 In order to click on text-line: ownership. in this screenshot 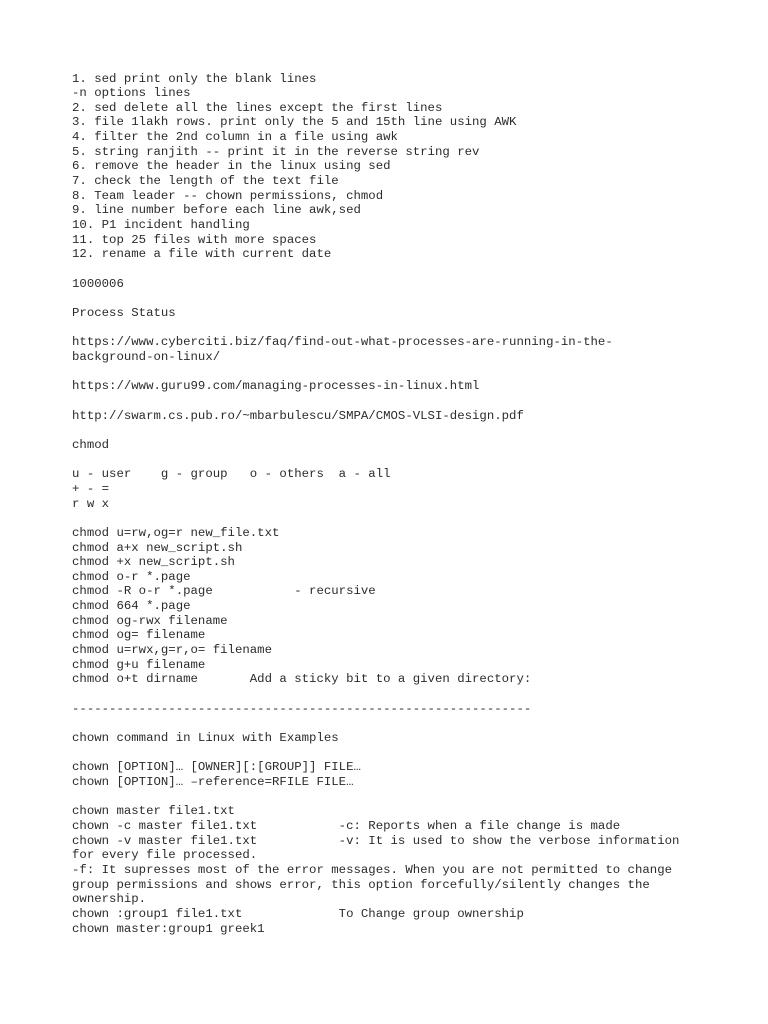, I will do `click(109, 899)`.